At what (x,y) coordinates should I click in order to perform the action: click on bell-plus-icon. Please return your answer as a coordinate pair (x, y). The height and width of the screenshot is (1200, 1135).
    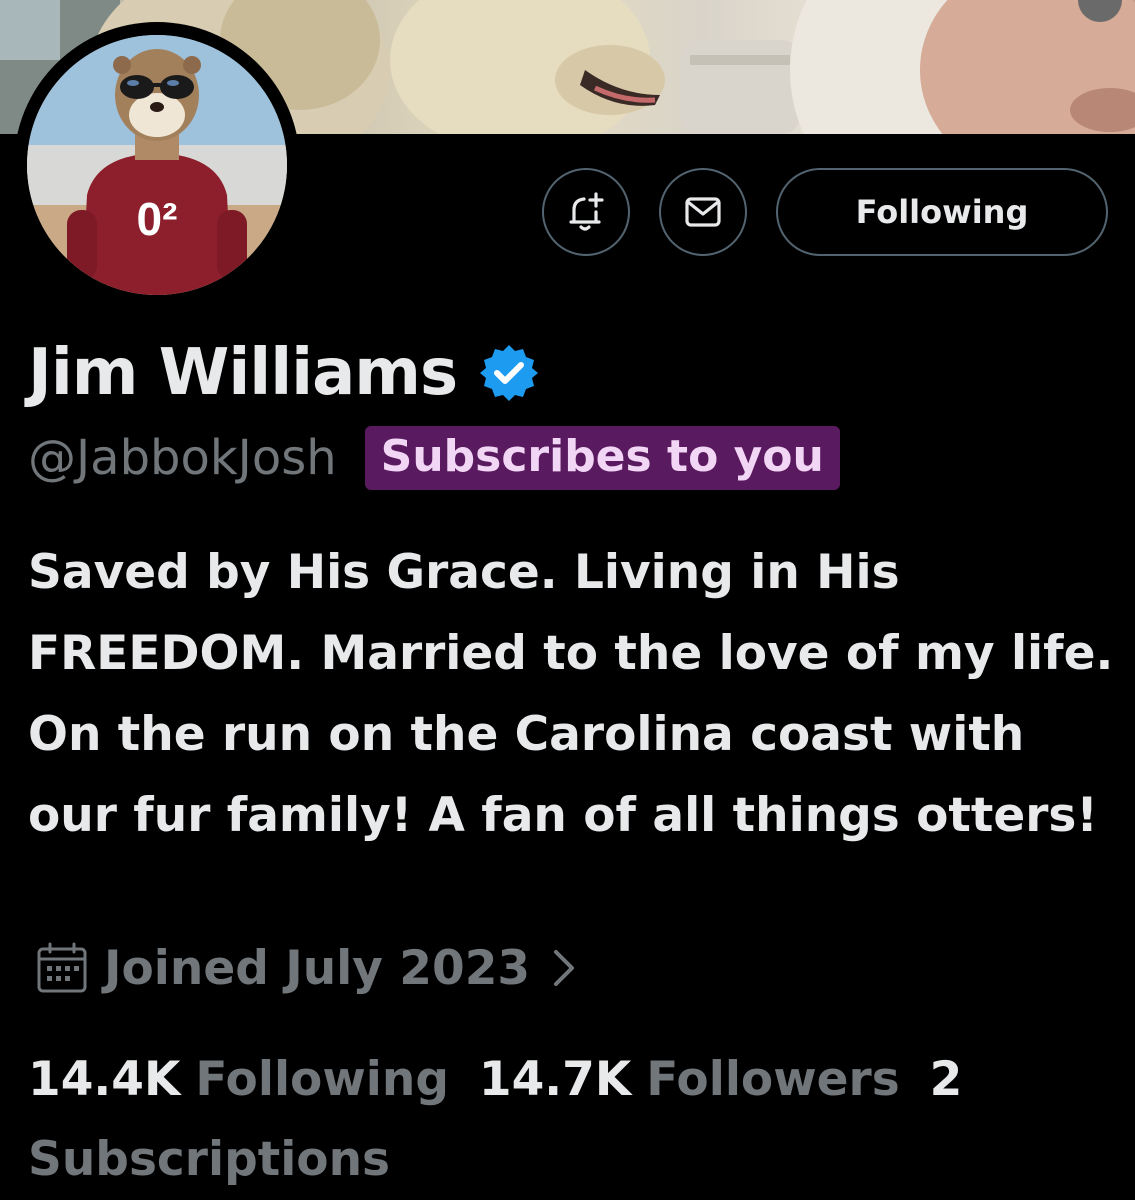
    Looking at the image, I should click on (586, 211).